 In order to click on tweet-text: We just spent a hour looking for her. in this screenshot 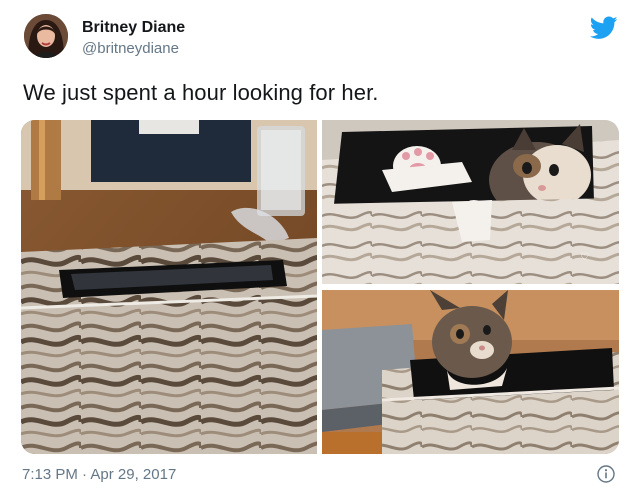, I will do `click(201, 92)`.